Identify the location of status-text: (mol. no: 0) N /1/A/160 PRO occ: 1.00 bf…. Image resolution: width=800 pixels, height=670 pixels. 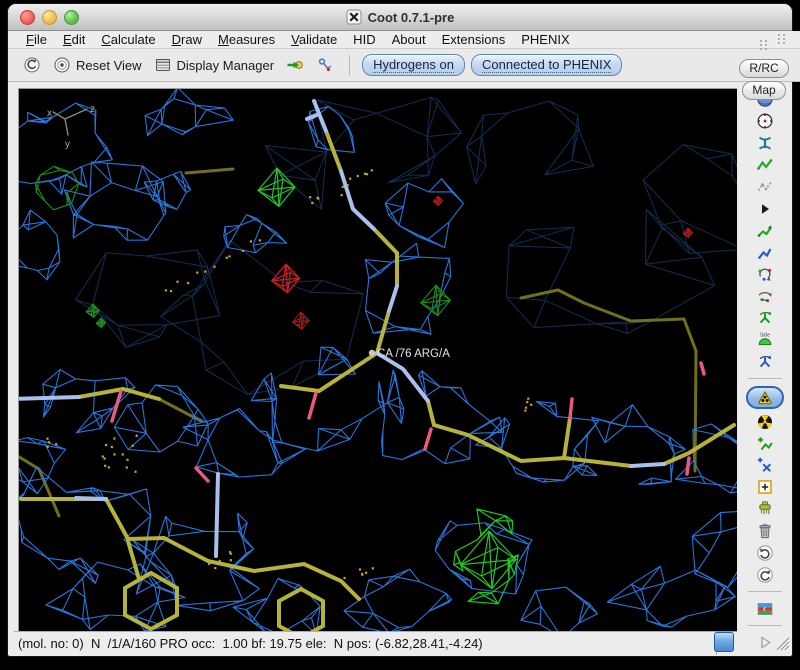
(250, 643).